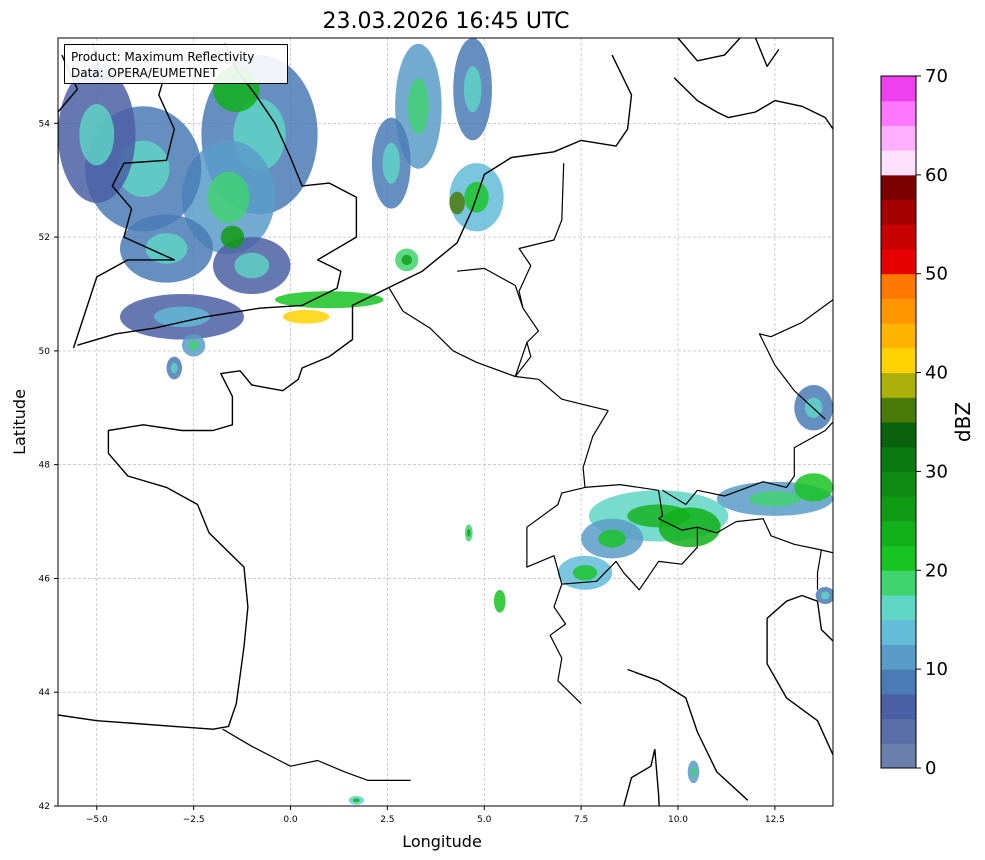  I want to click on colorbar-tick-label: 50, so click(936, 274).